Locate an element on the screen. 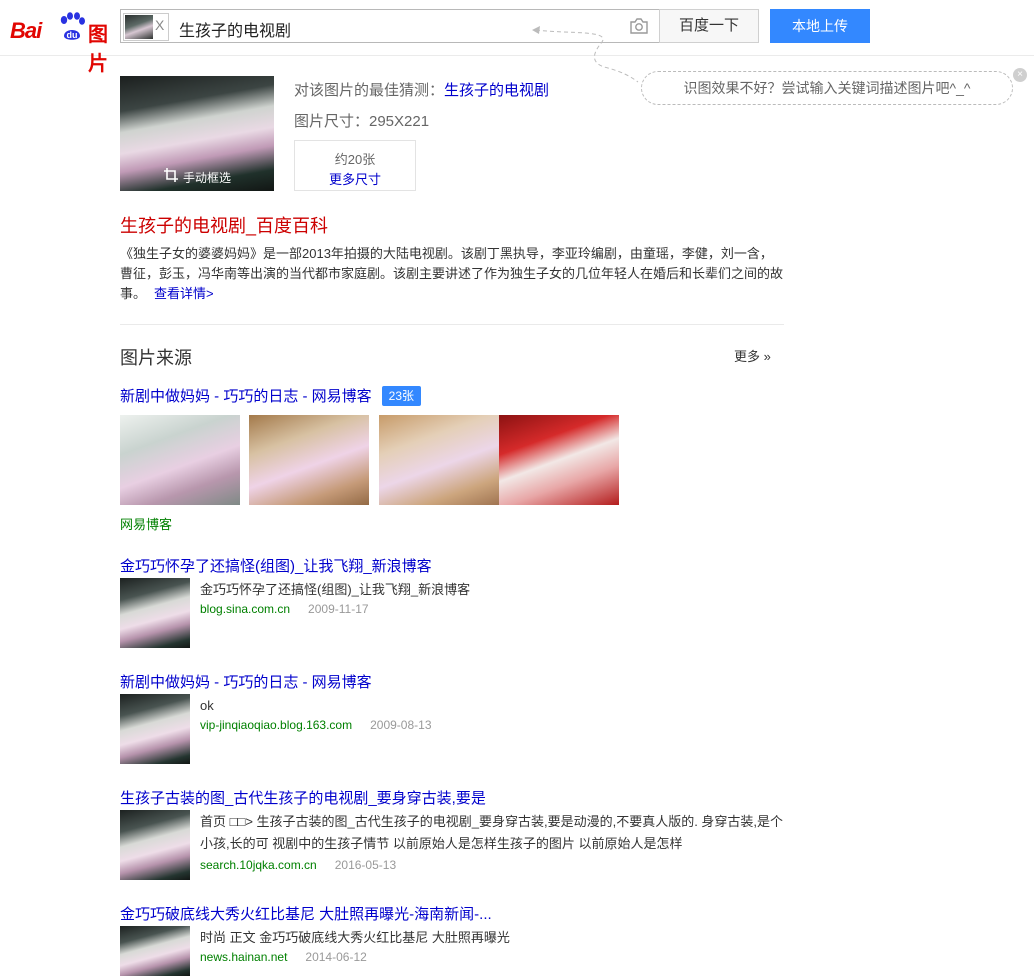 The height and width of the screenshot is (976, 1034). baike-title-link: 生孩子的电视剧_百度百科 is located at coordinates (224, 225).